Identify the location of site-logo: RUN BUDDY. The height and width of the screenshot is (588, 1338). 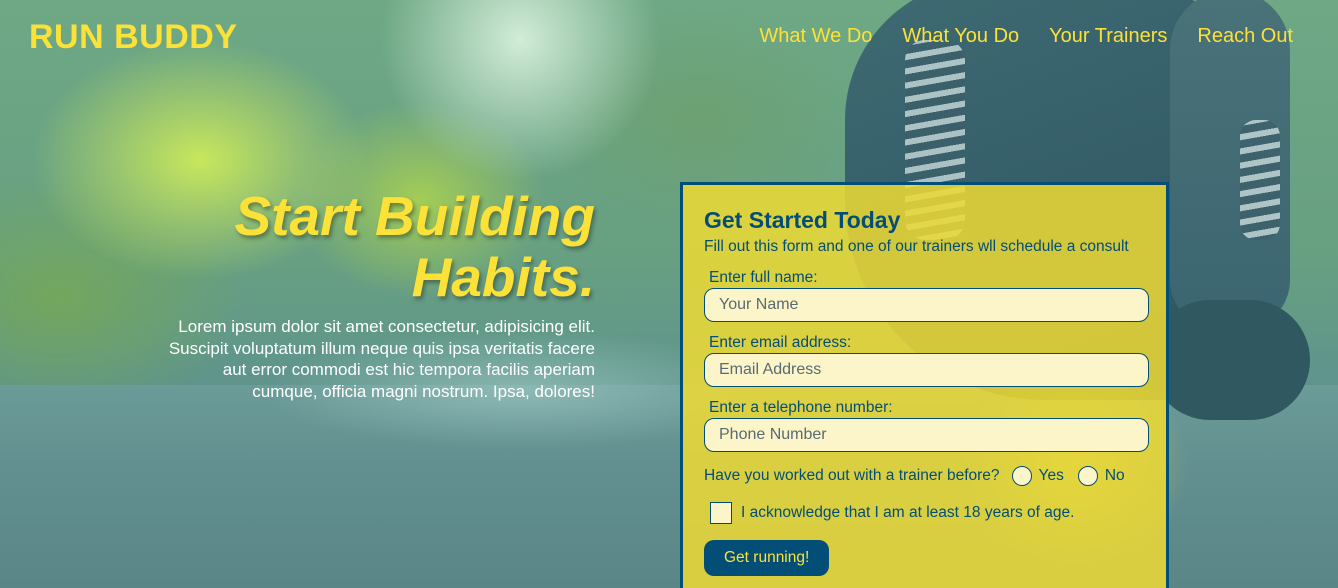
(133, 37).